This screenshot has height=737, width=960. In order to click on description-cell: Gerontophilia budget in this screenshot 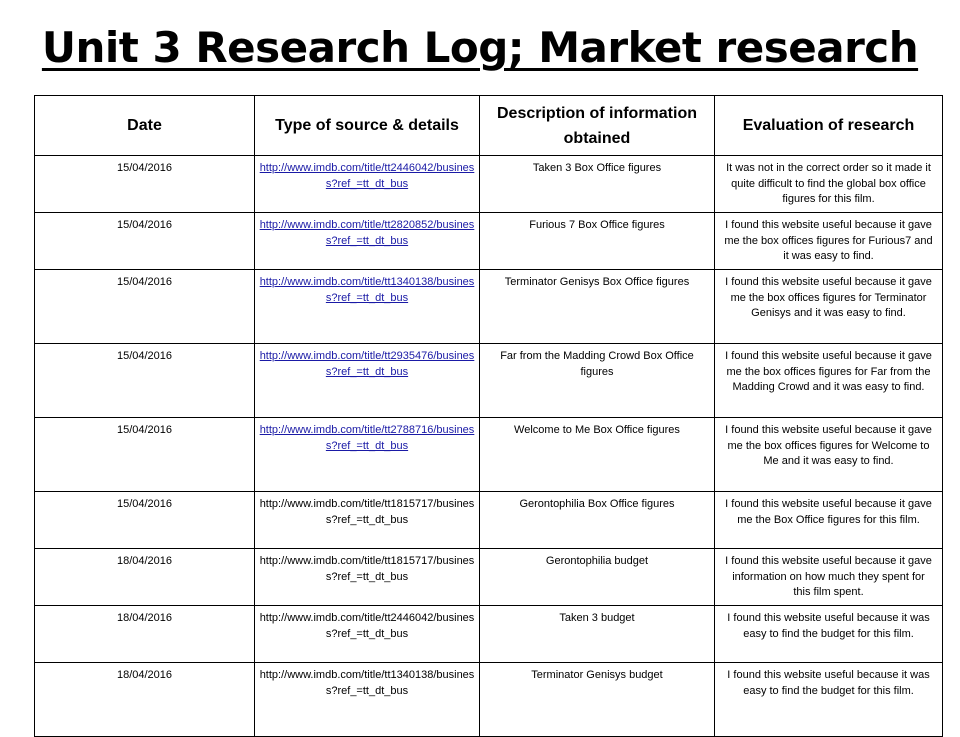, I will do `click(597, 577)`.